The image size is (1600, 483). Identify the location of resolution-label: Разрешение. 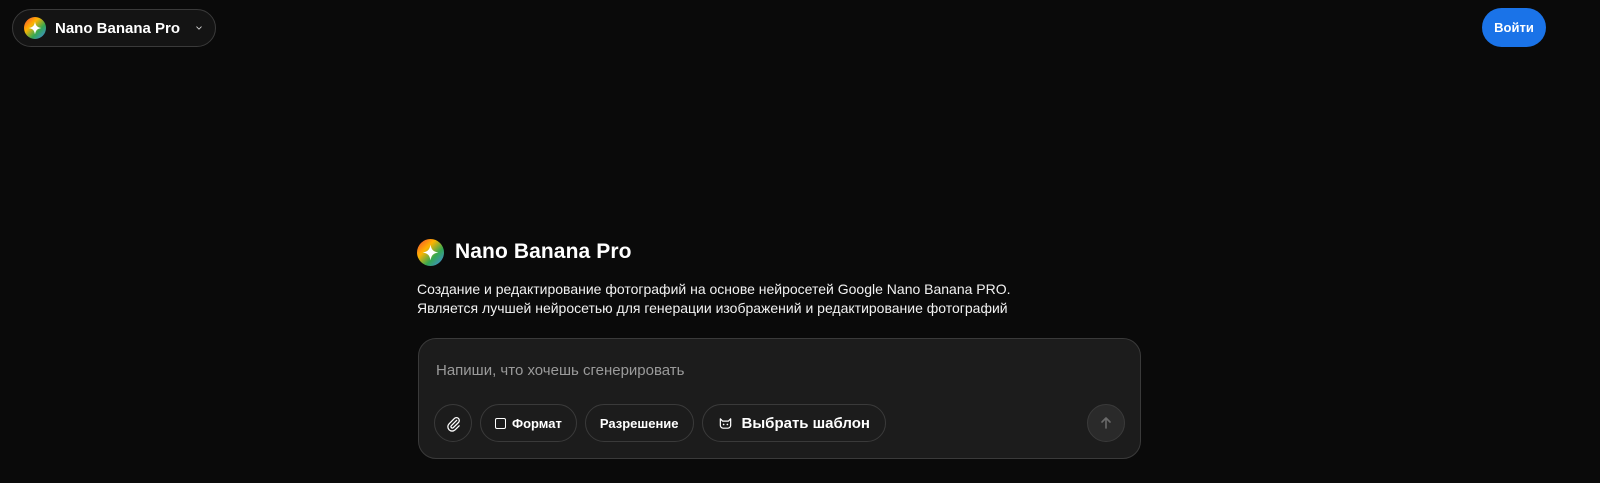
(639, 423).